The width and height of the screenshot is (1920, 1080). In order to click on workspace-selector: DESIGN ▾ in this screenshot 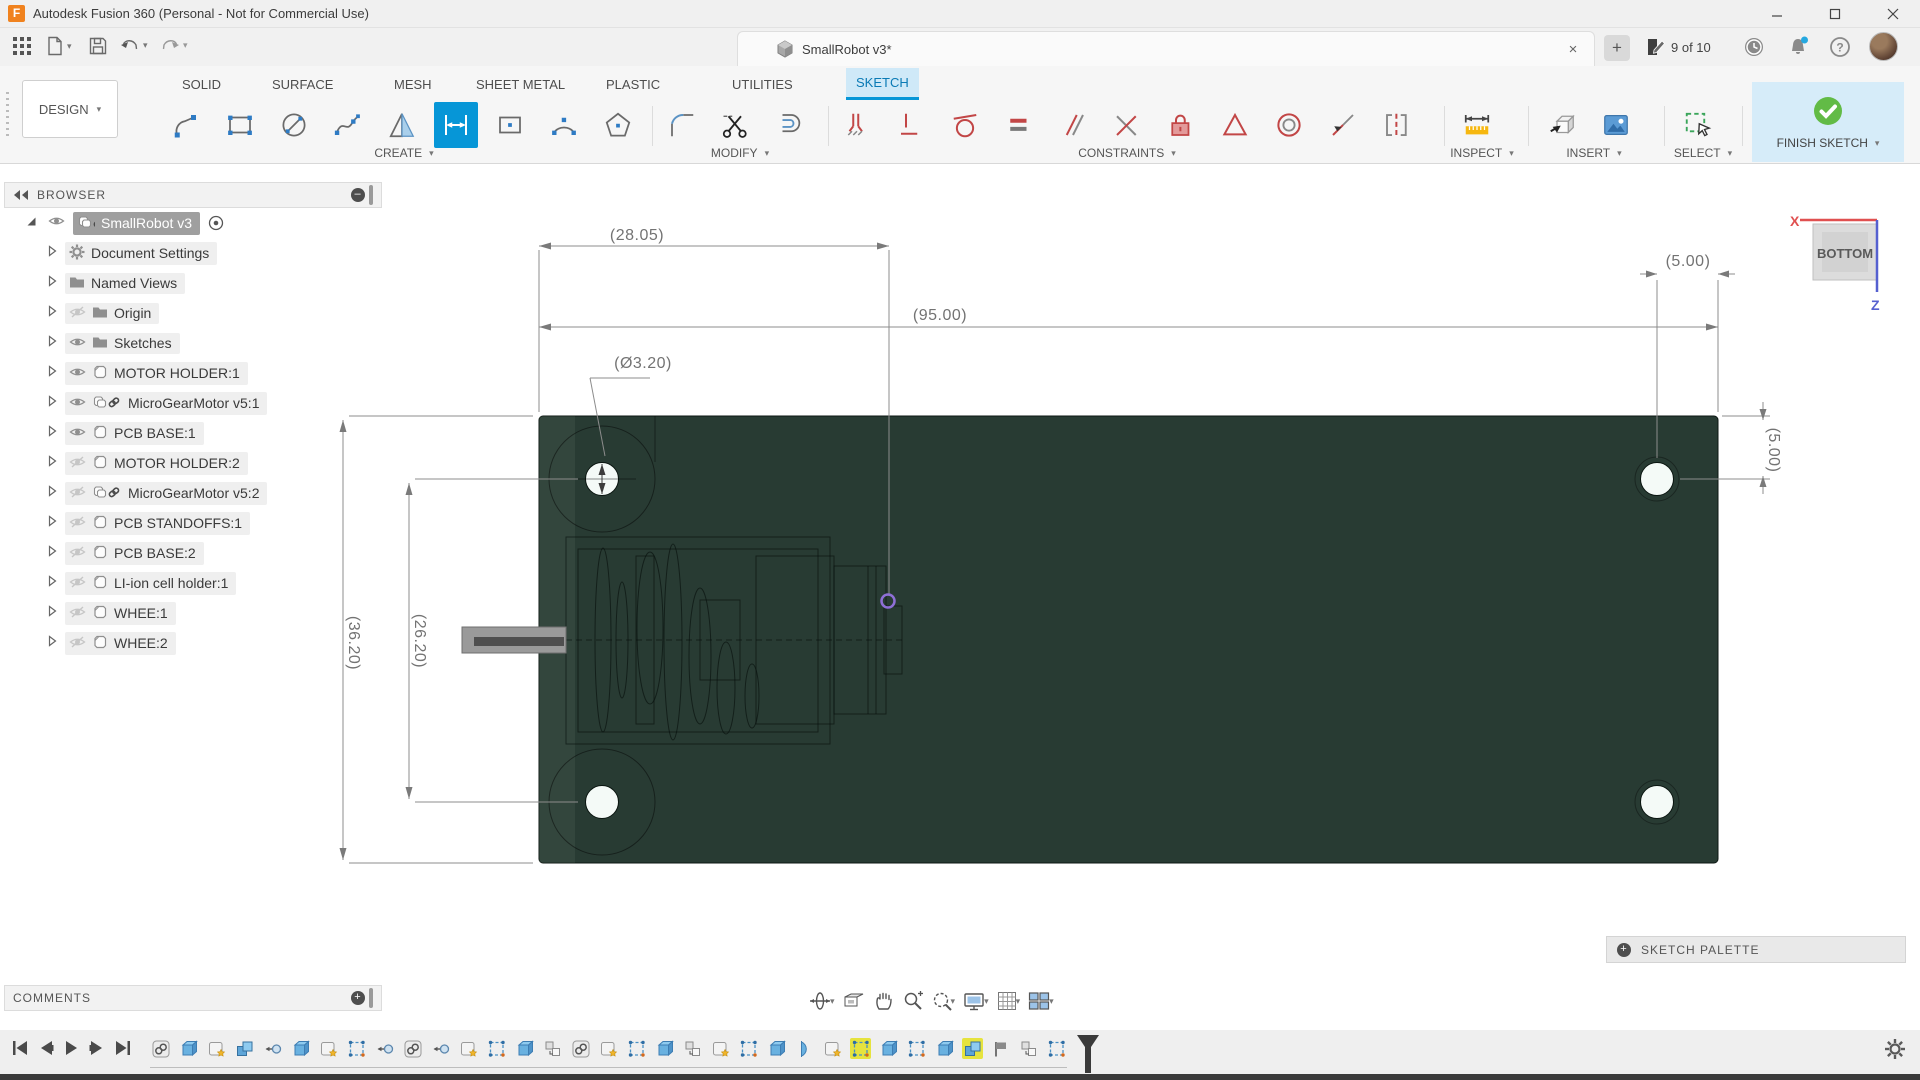, I will do `click(70, 109)`.